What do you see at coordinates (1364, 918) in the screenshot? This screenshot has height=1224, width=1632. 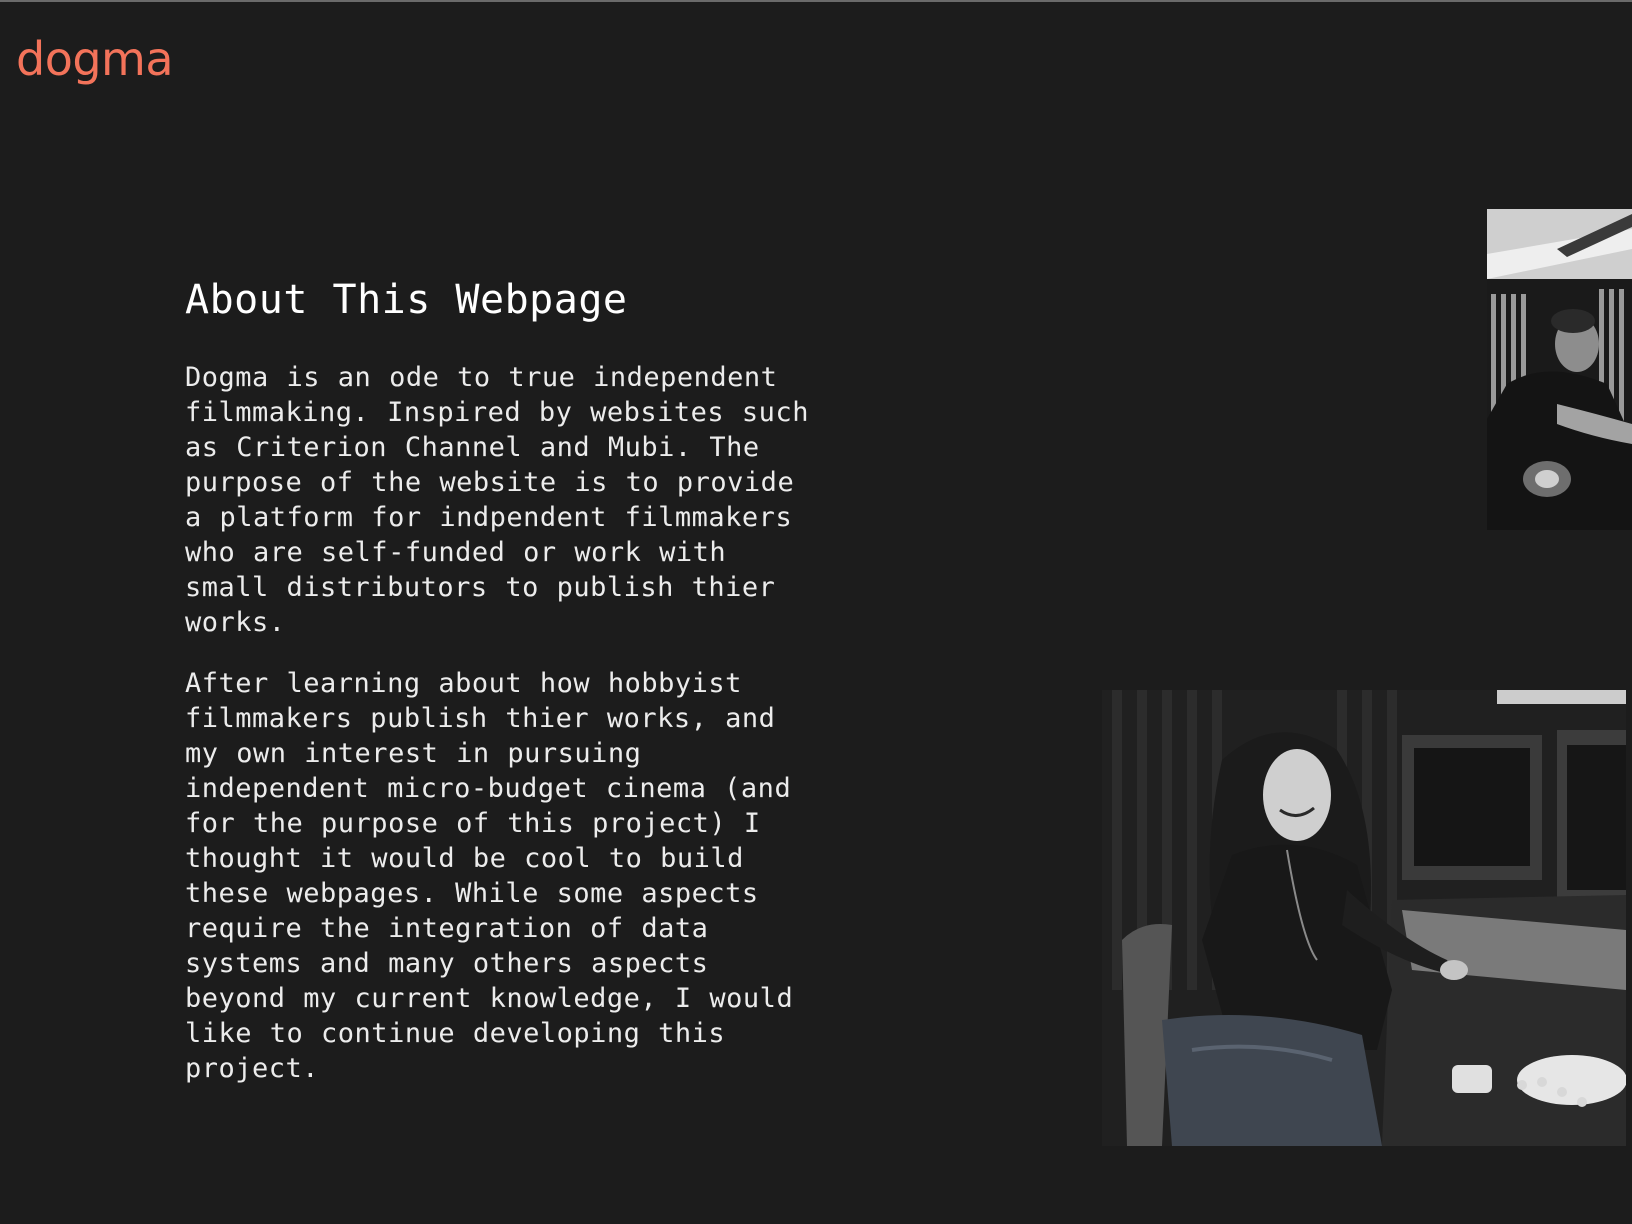 I see `photo-woman-editing-suite` at bounding box center [1364, 918].